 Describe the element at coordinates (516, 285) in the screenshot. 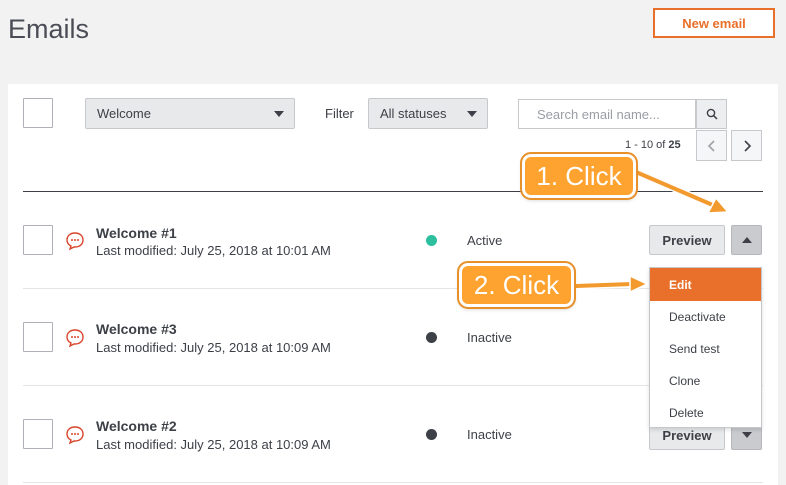

I see `callout-step-2: 2. Click` at that location.